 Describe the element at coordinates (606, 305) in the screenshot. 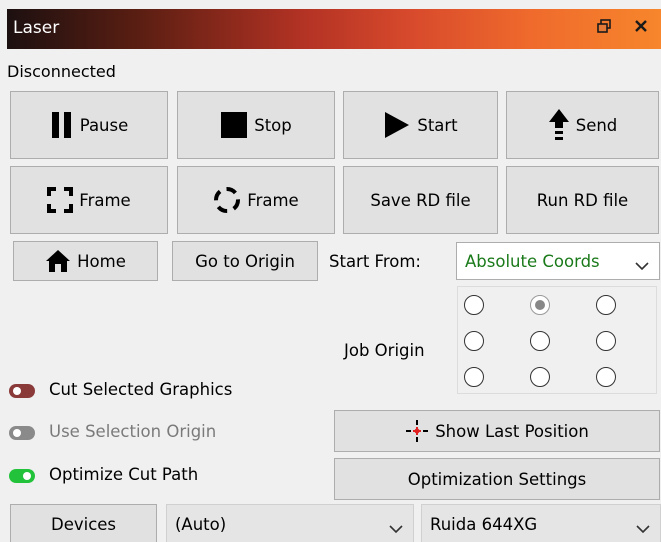

I see `job-origin-radio-top-right` at that location.